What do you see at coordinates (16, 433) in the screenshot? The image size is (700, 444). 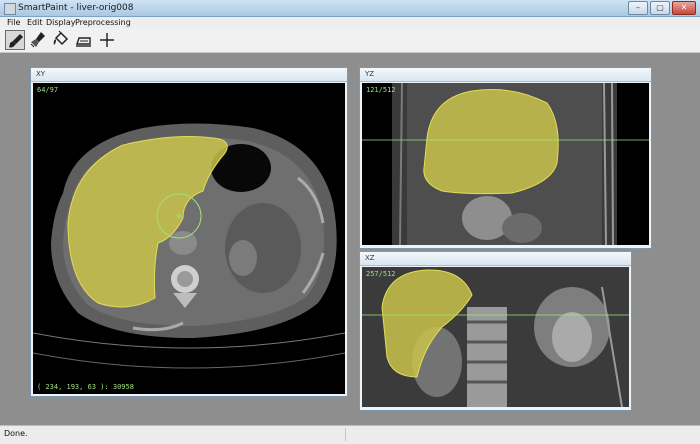 I see `status-text: Done.` at bounding box center [16, 433].